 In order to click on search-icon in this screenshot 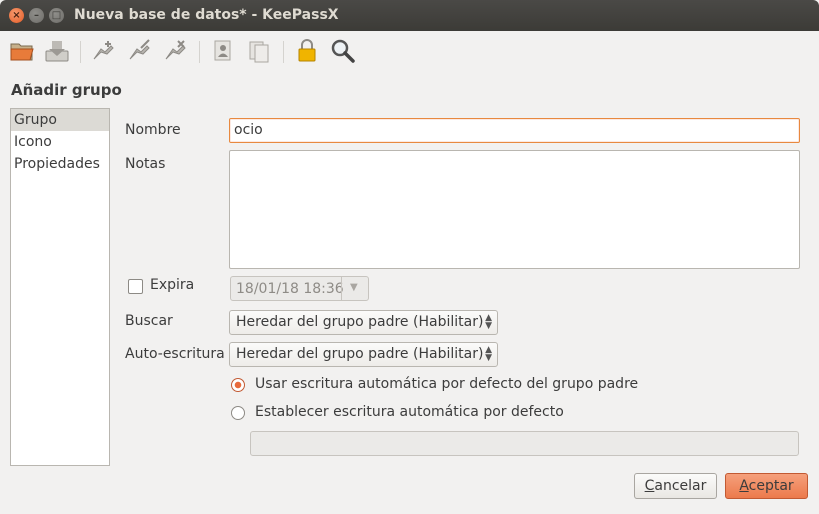, I will do `click(343, 51)`.